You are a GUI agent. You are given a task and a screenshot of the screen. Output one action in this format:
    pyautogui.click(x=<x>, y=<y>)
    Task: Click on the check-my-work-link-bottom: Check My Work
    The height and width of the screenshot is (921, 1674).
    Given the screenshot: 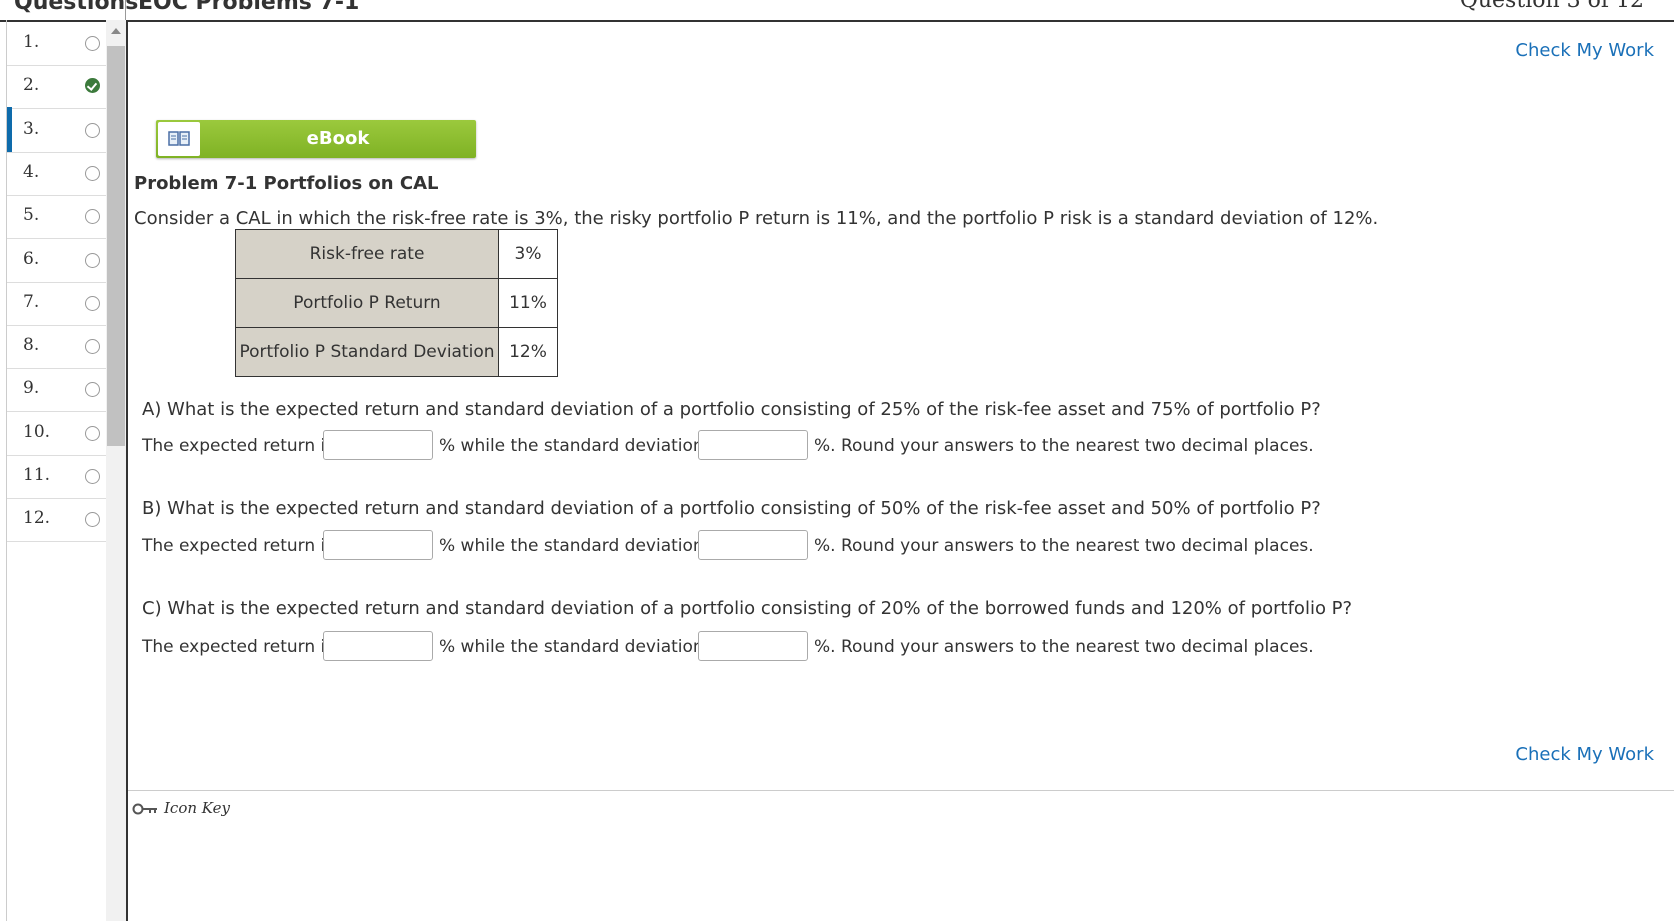 What is the action you would take?
    pyautogui.click(x=1584, y=754)
    